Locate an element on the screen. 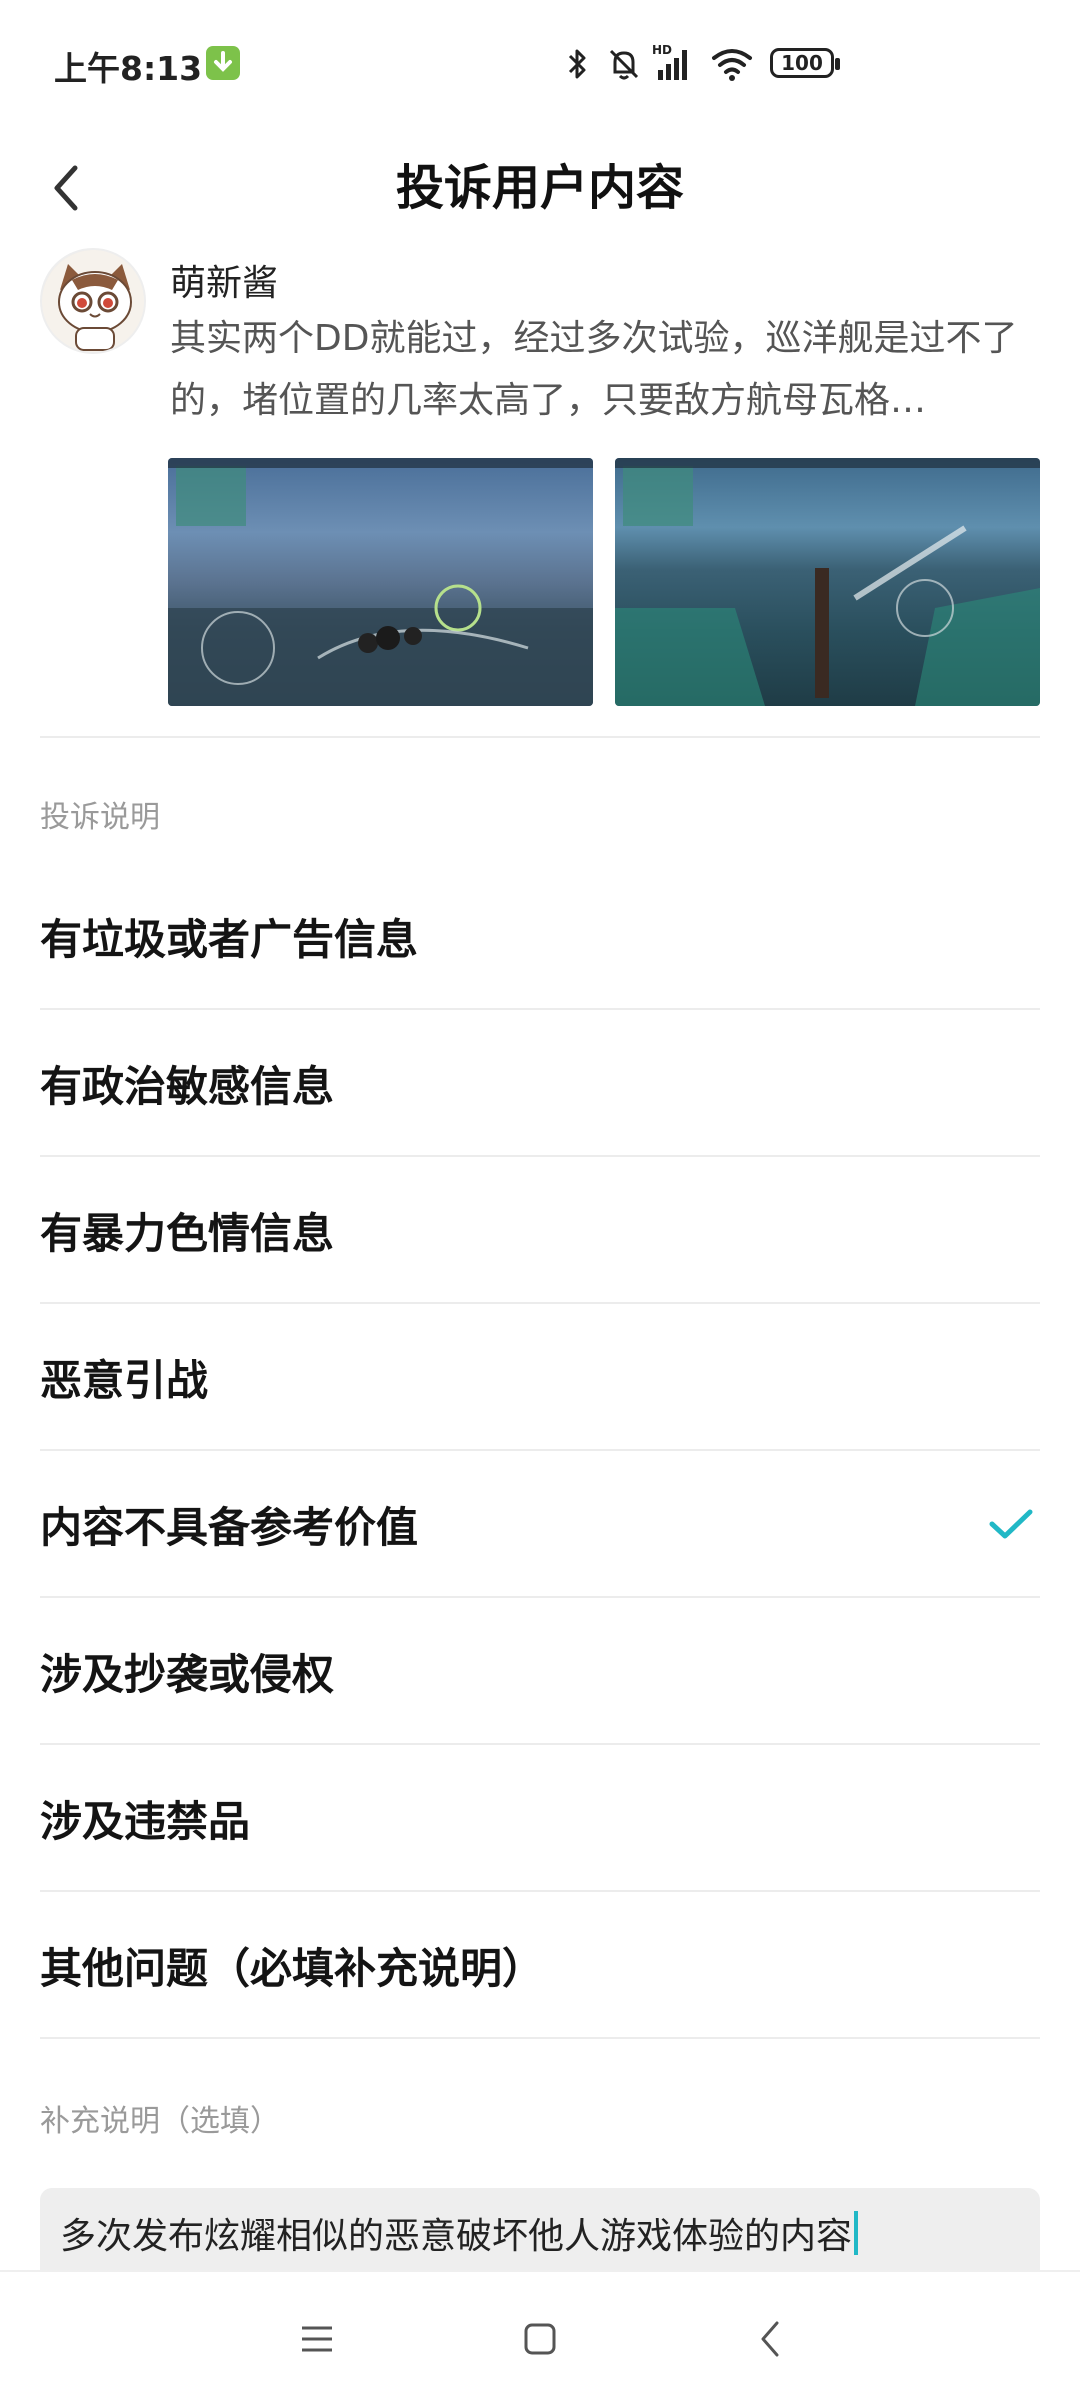 The image size is (1080, 2400). post-images is located at coordinates (604, 582).